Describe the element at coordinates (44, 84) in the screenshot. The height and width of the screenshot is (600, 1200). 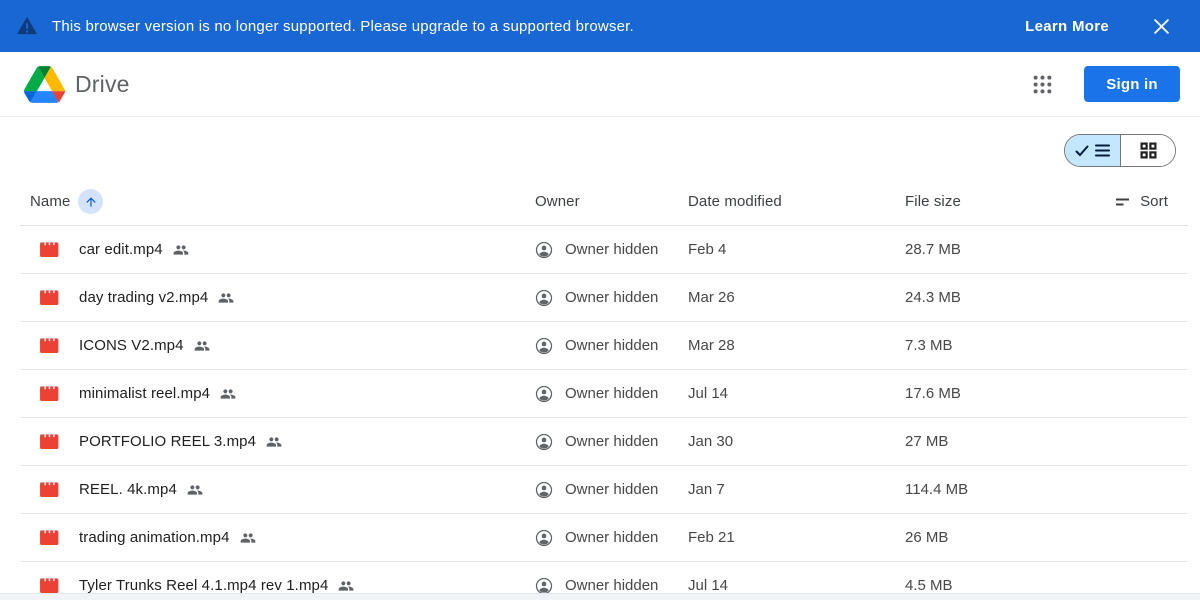
I see `drive-logo` at that location.